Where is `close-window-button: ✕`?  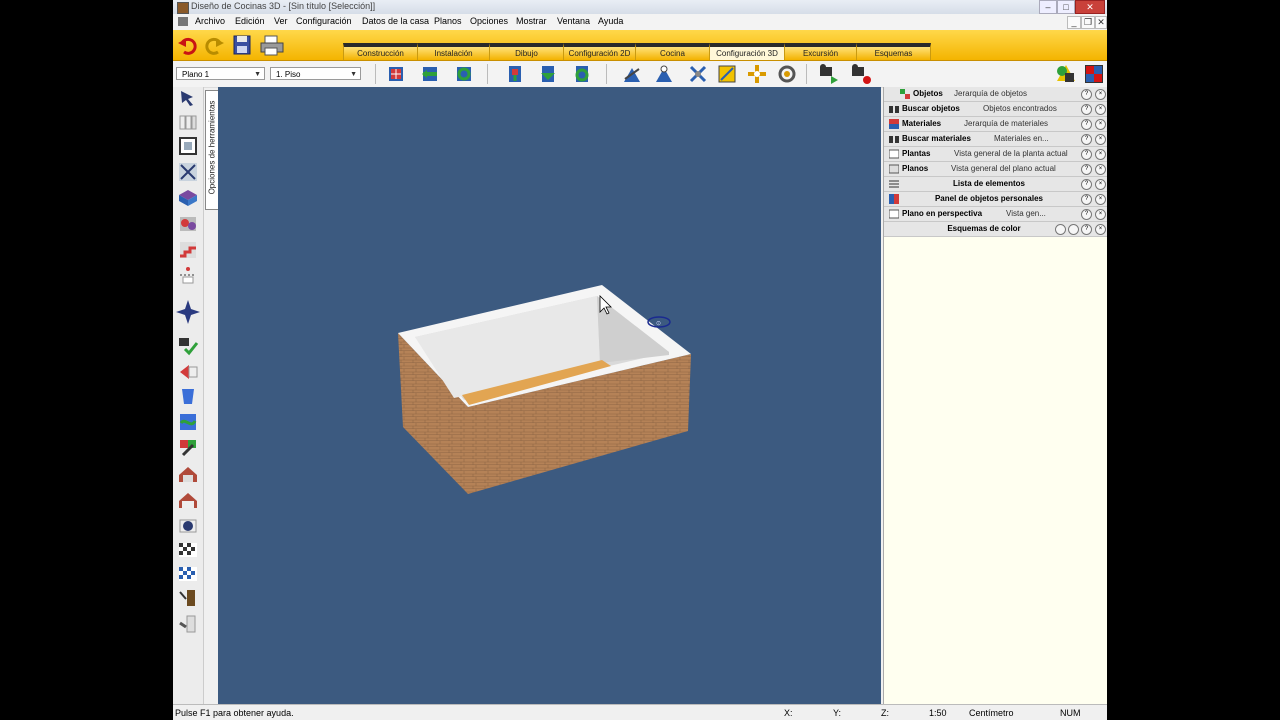
close-window-button: ✕ is located at coordinates (1090, 7).